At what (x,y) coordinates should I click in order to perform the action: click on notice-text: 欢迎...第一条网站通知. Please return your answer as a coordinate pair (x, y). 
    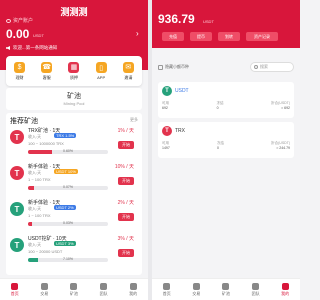
    Looking at the image, I should click on (35, 47).